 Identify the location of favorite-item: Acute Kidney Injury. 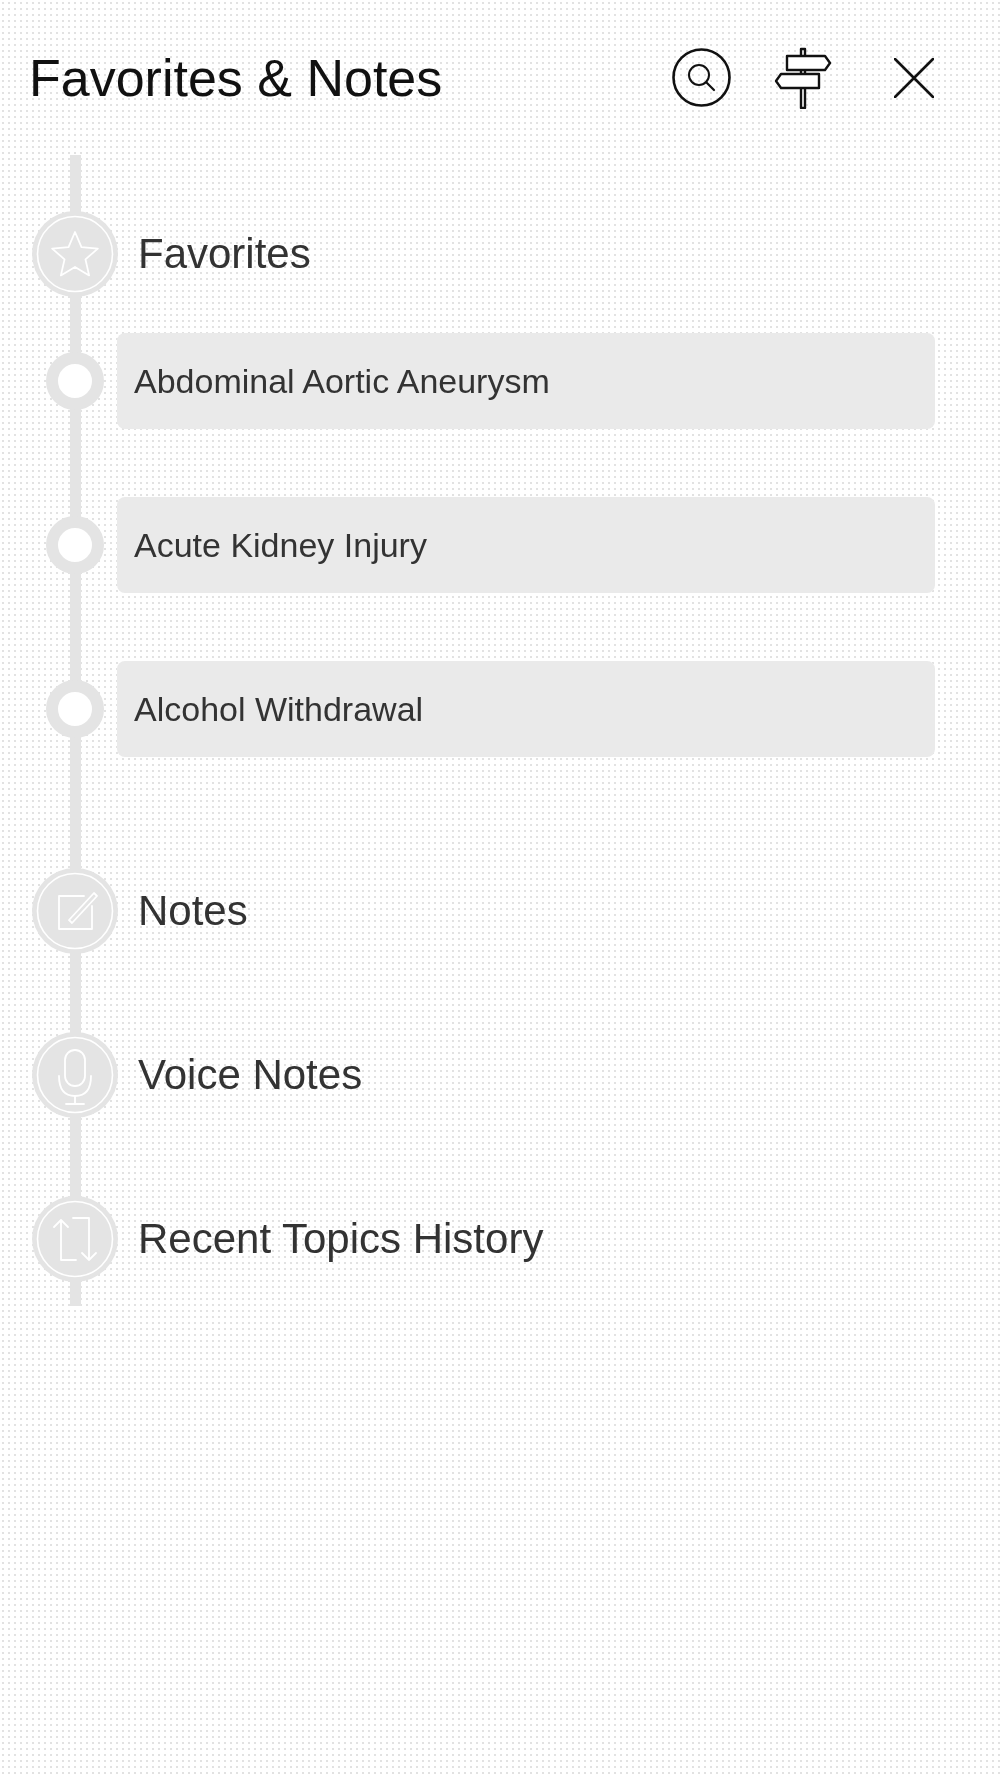
(526, 545).